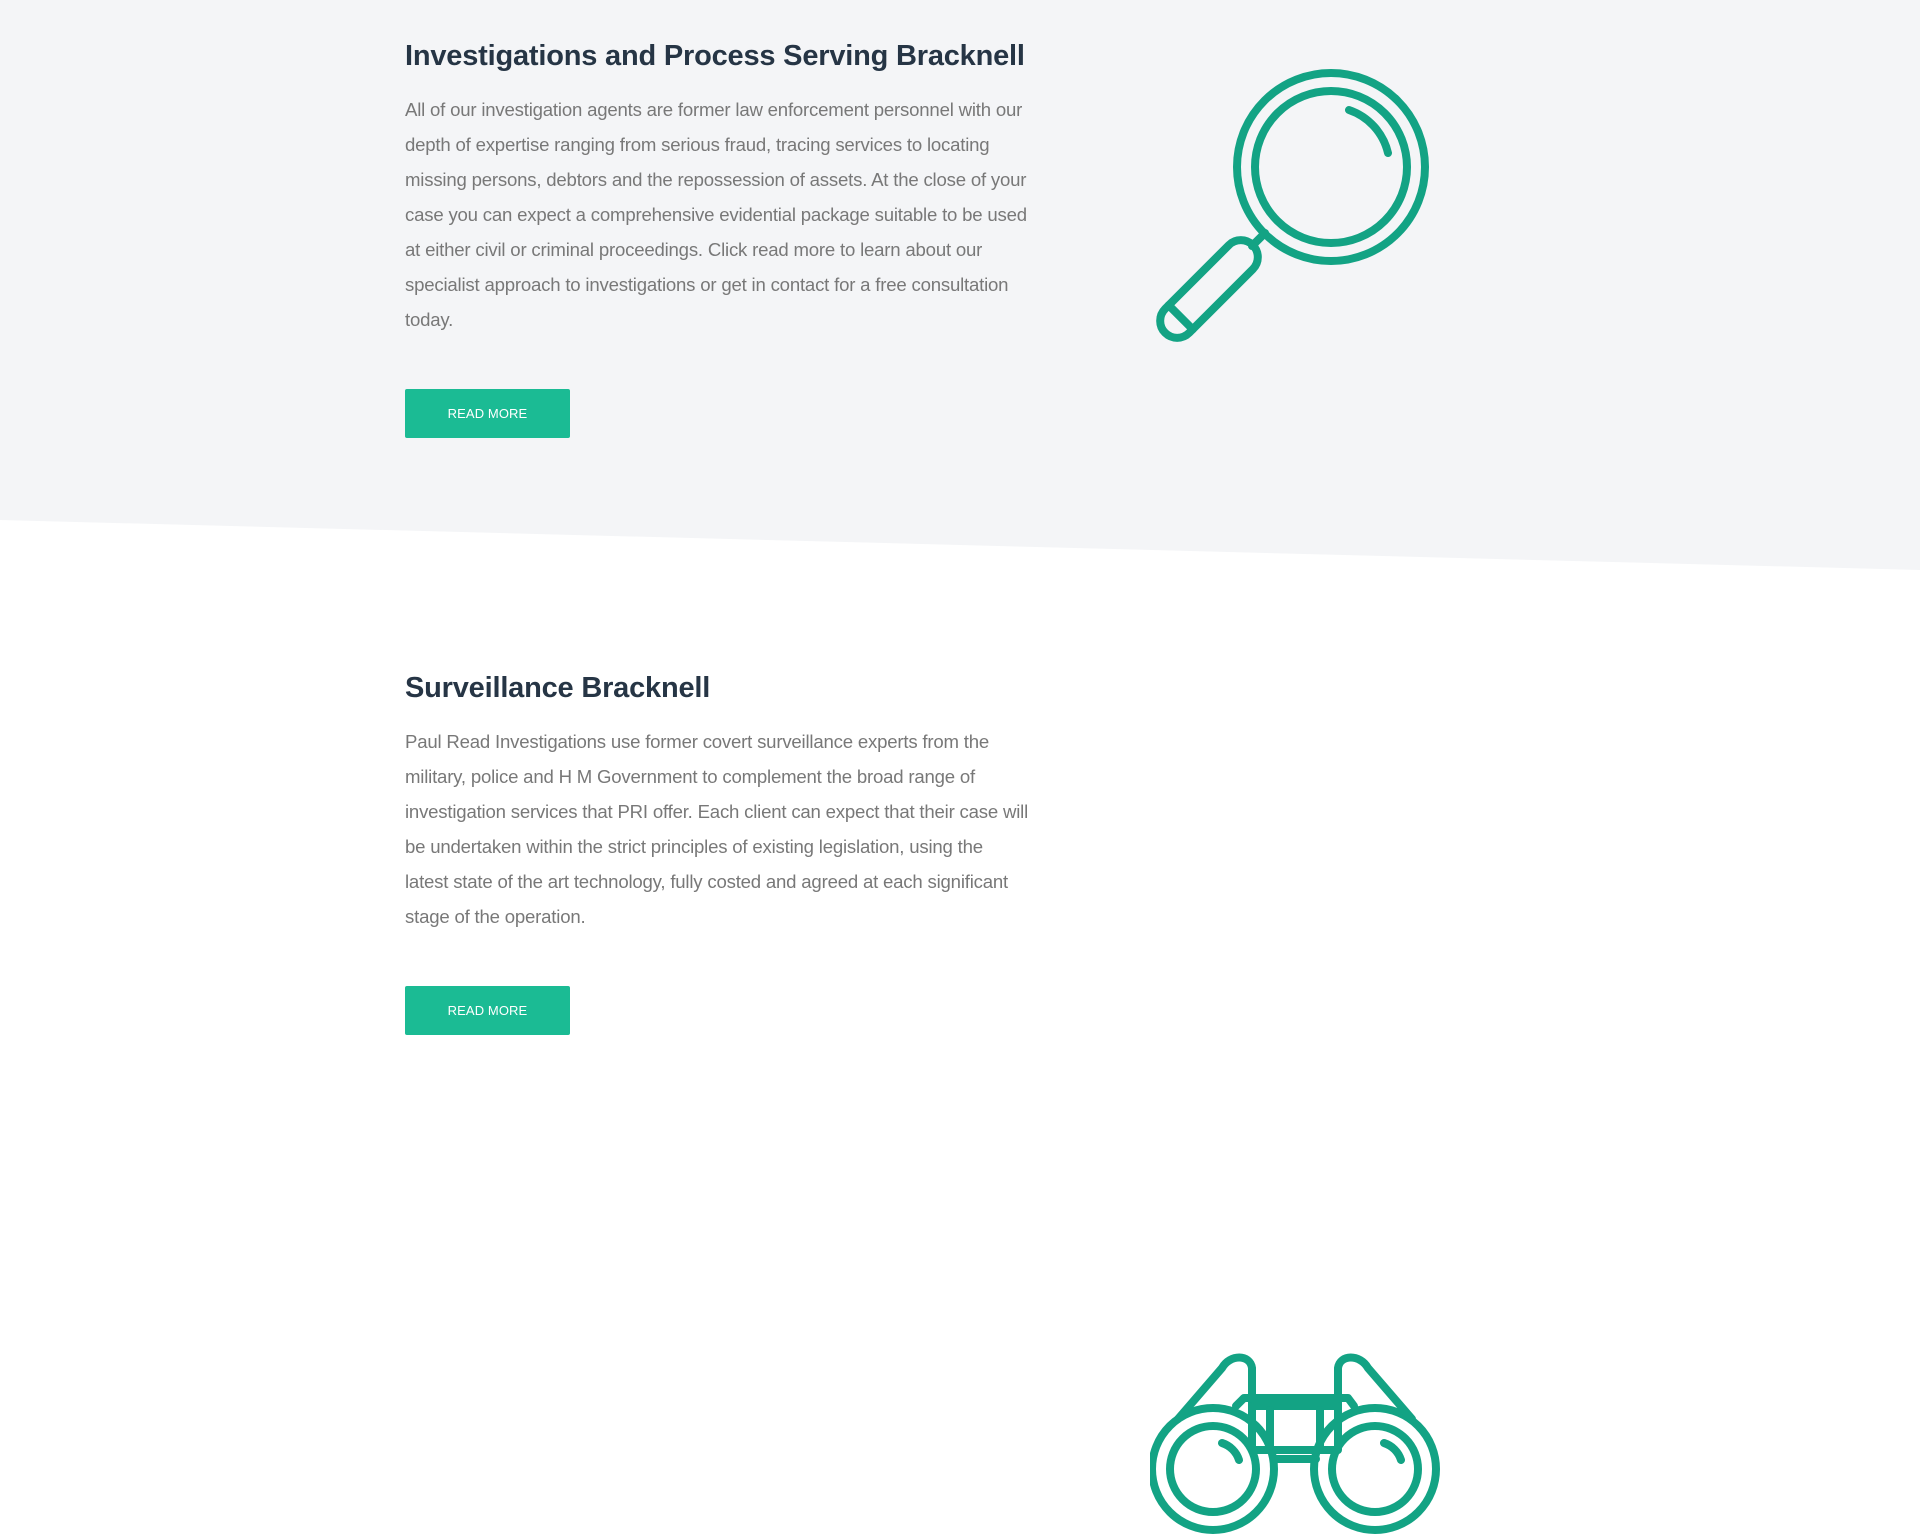  I want to click on binoculars-icon, so click(1295, 1441).